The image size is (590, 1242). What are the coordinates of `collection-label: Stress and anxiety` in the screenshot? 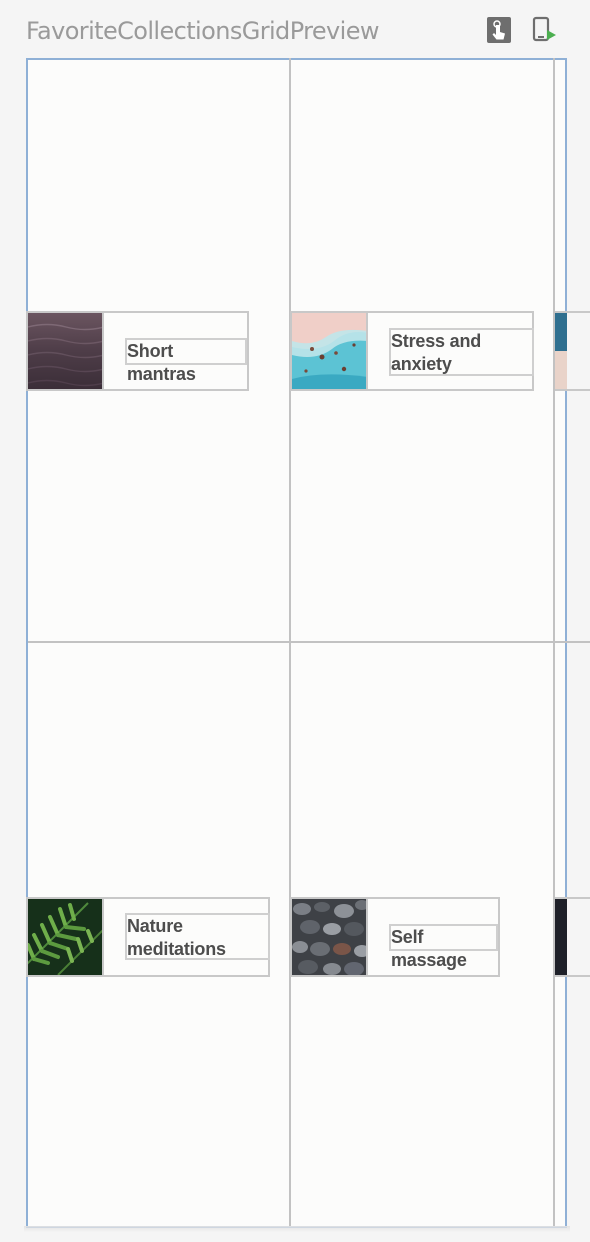 It's located at (436, 352).